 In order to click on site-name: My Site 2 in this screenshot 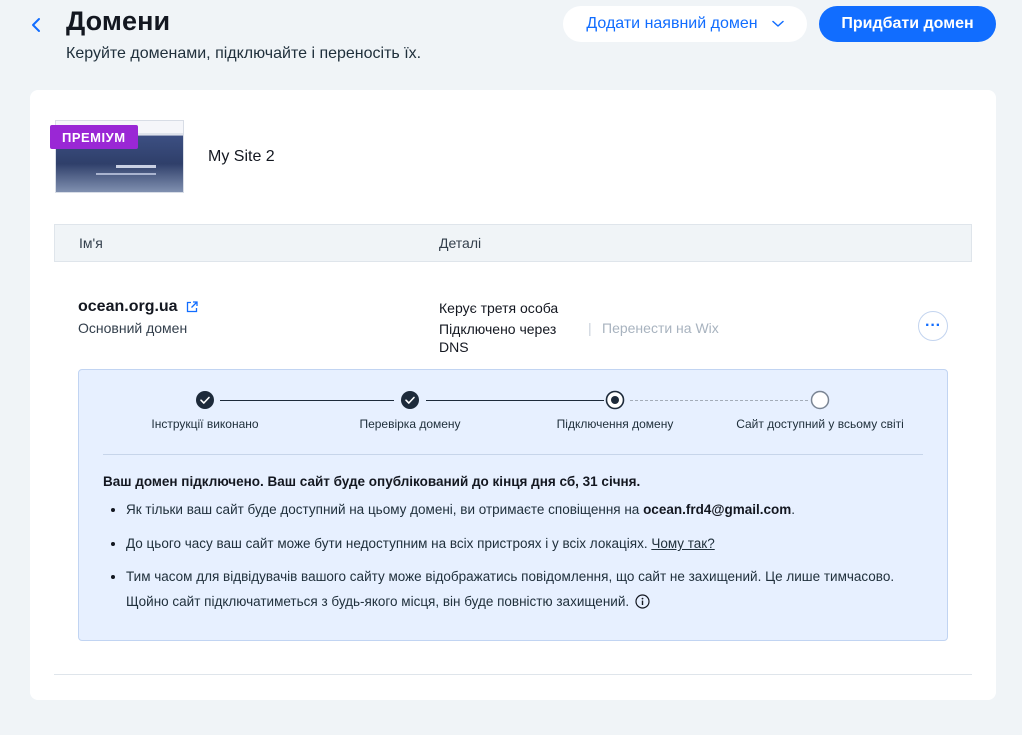, I will do `click(241, 156)`.